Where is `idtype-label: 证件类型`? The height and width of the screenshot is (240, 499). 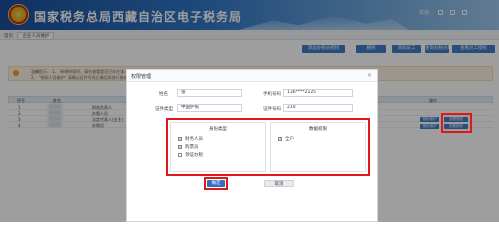
idtype-label: 证件类型 is located at coordinates (164, 109).